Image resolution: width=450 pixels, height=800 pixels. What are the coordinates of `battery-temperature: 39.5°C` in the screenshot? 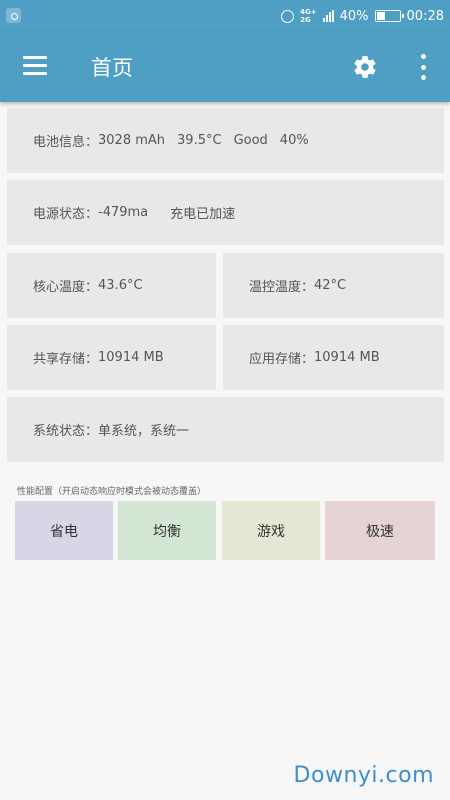 It's located at (199, 140).